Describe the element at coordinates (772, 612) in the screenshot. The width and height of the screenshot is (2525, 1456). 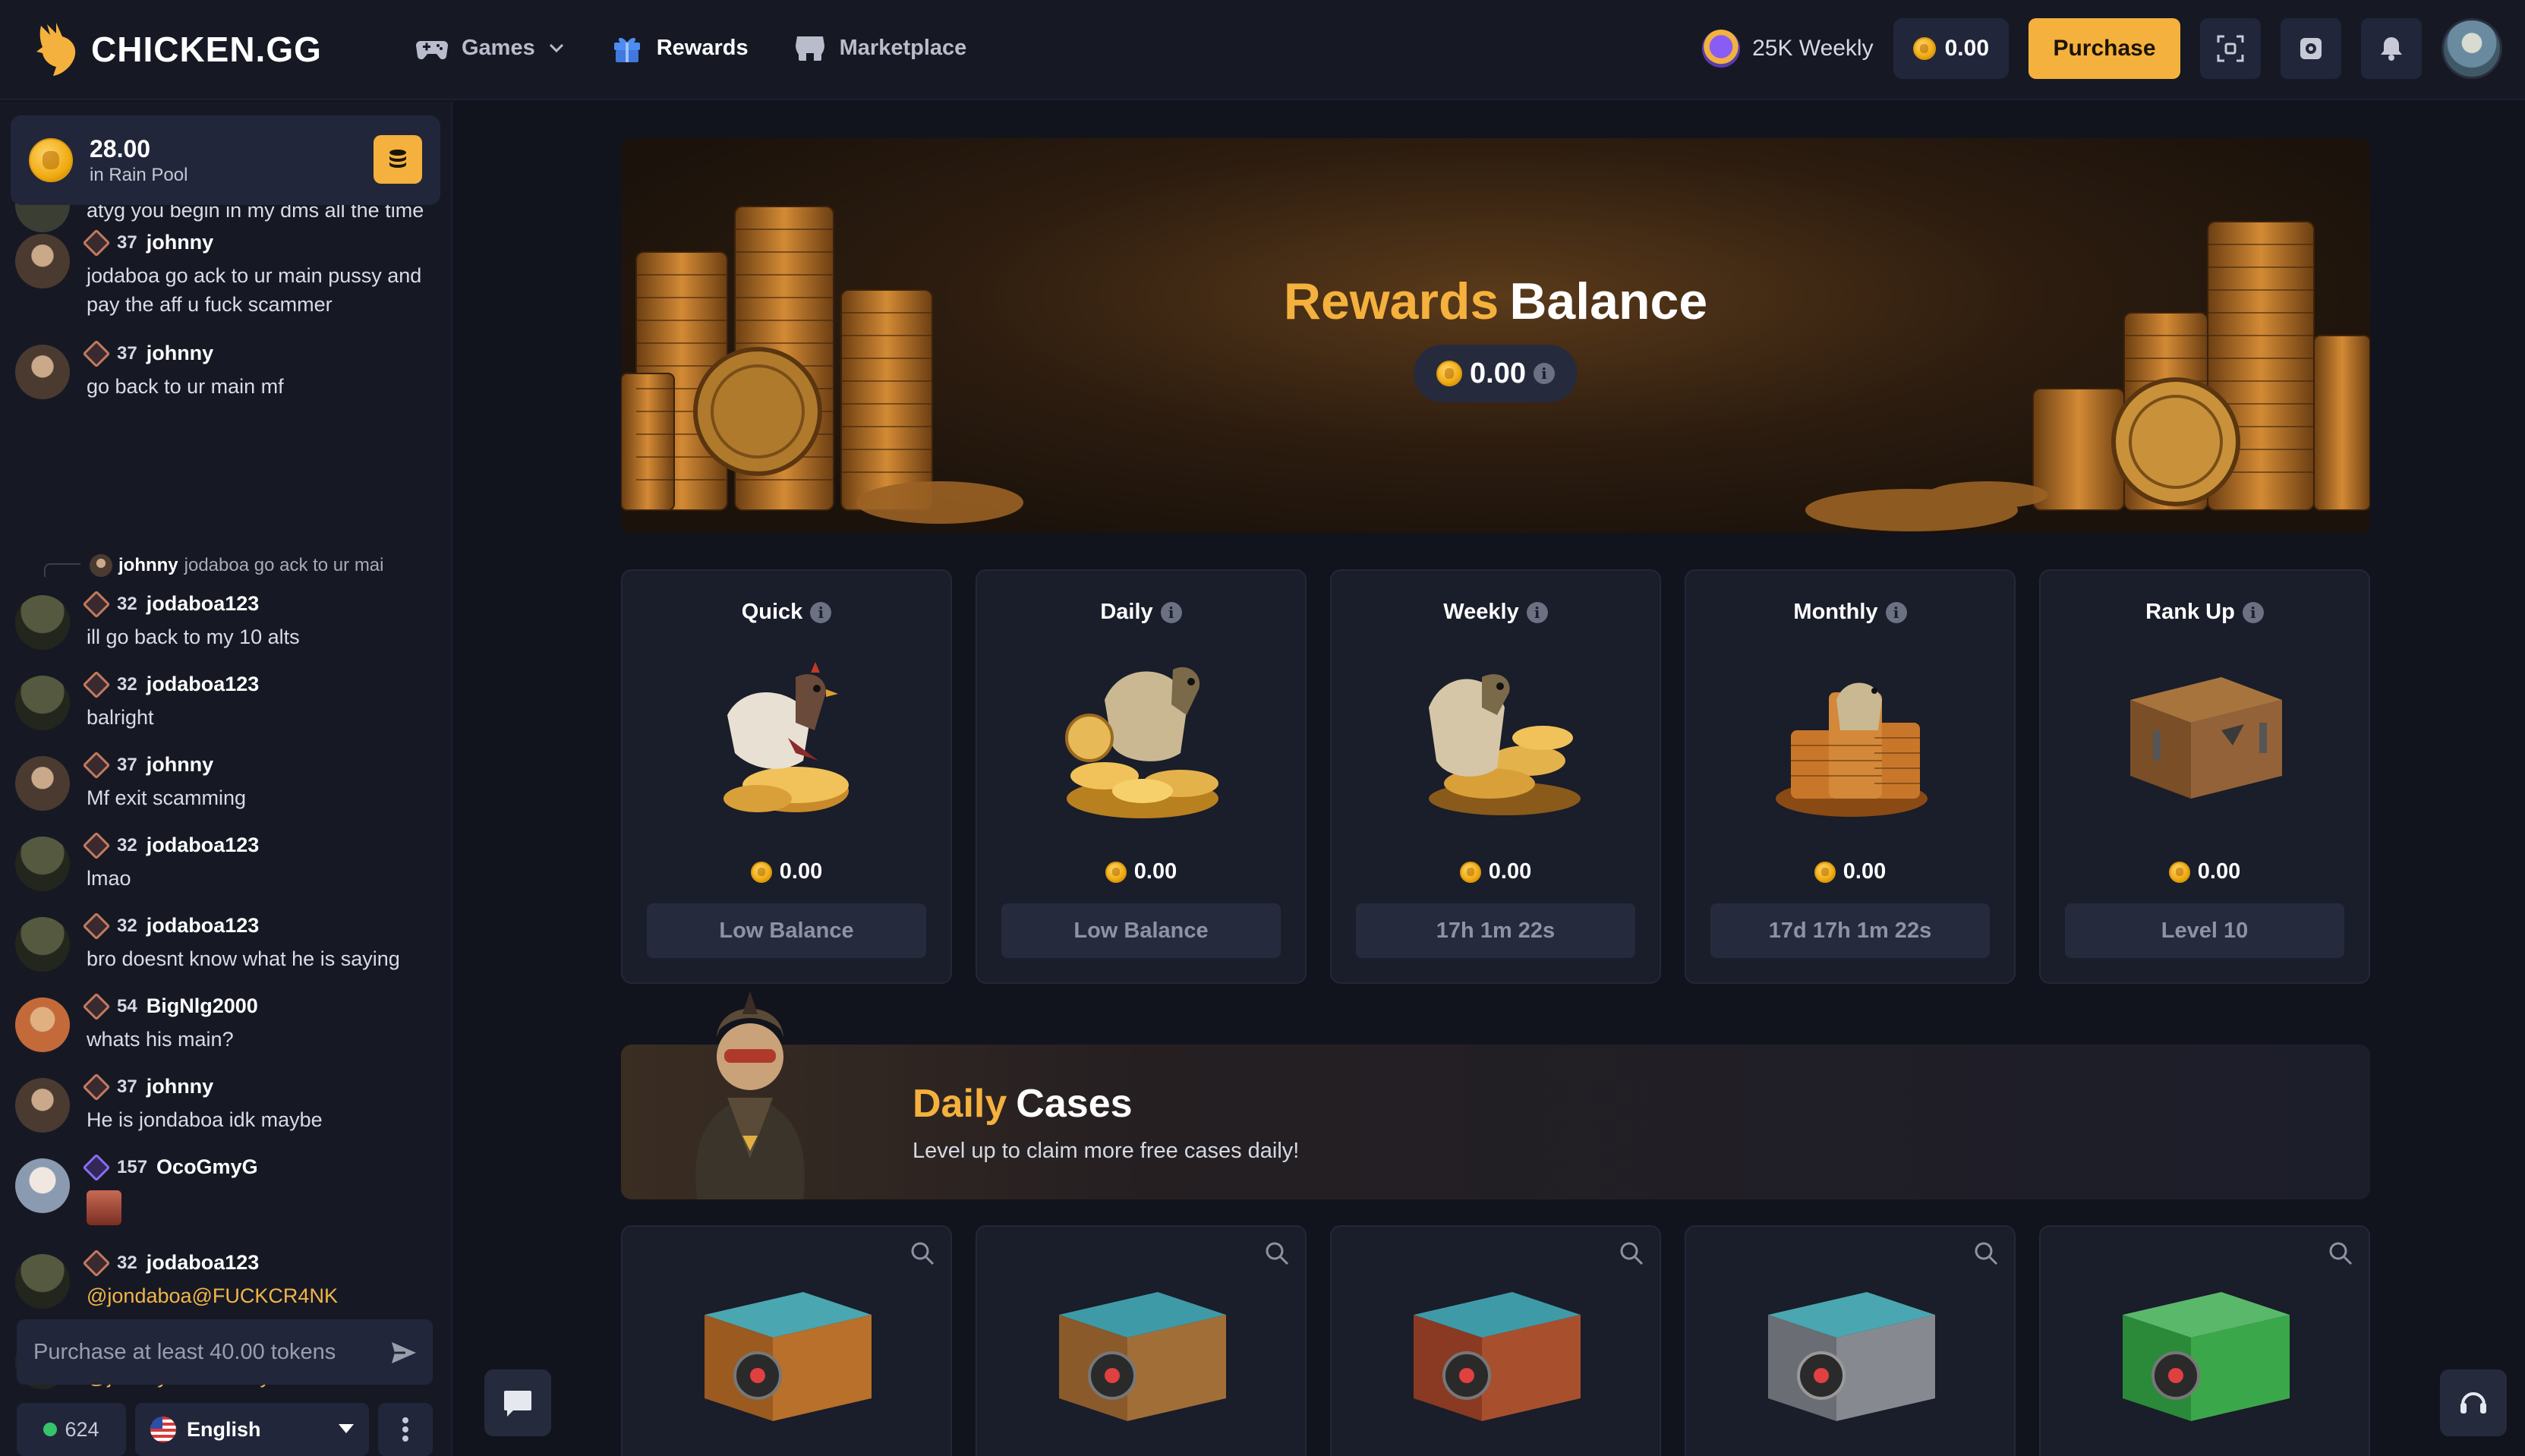
I see `reward-title-text: Quick` at that location.